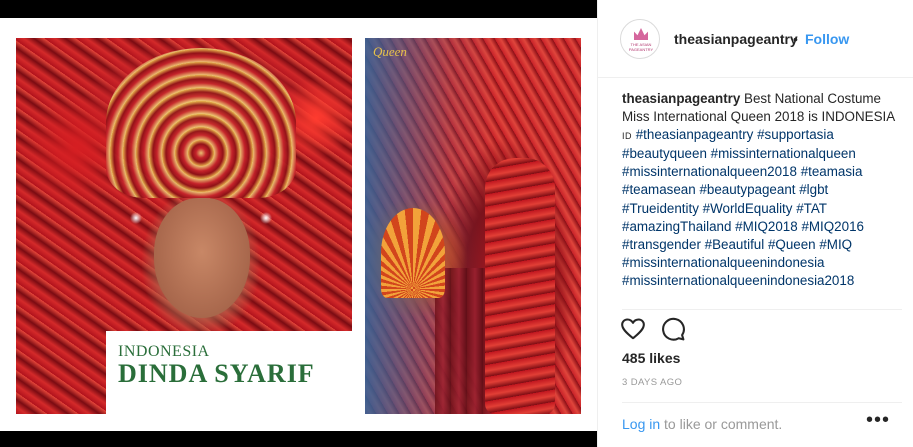  Describe the element at coordinates (664, 153) in the screenshot. I see `hashtag: #beautyqueen` at that location.